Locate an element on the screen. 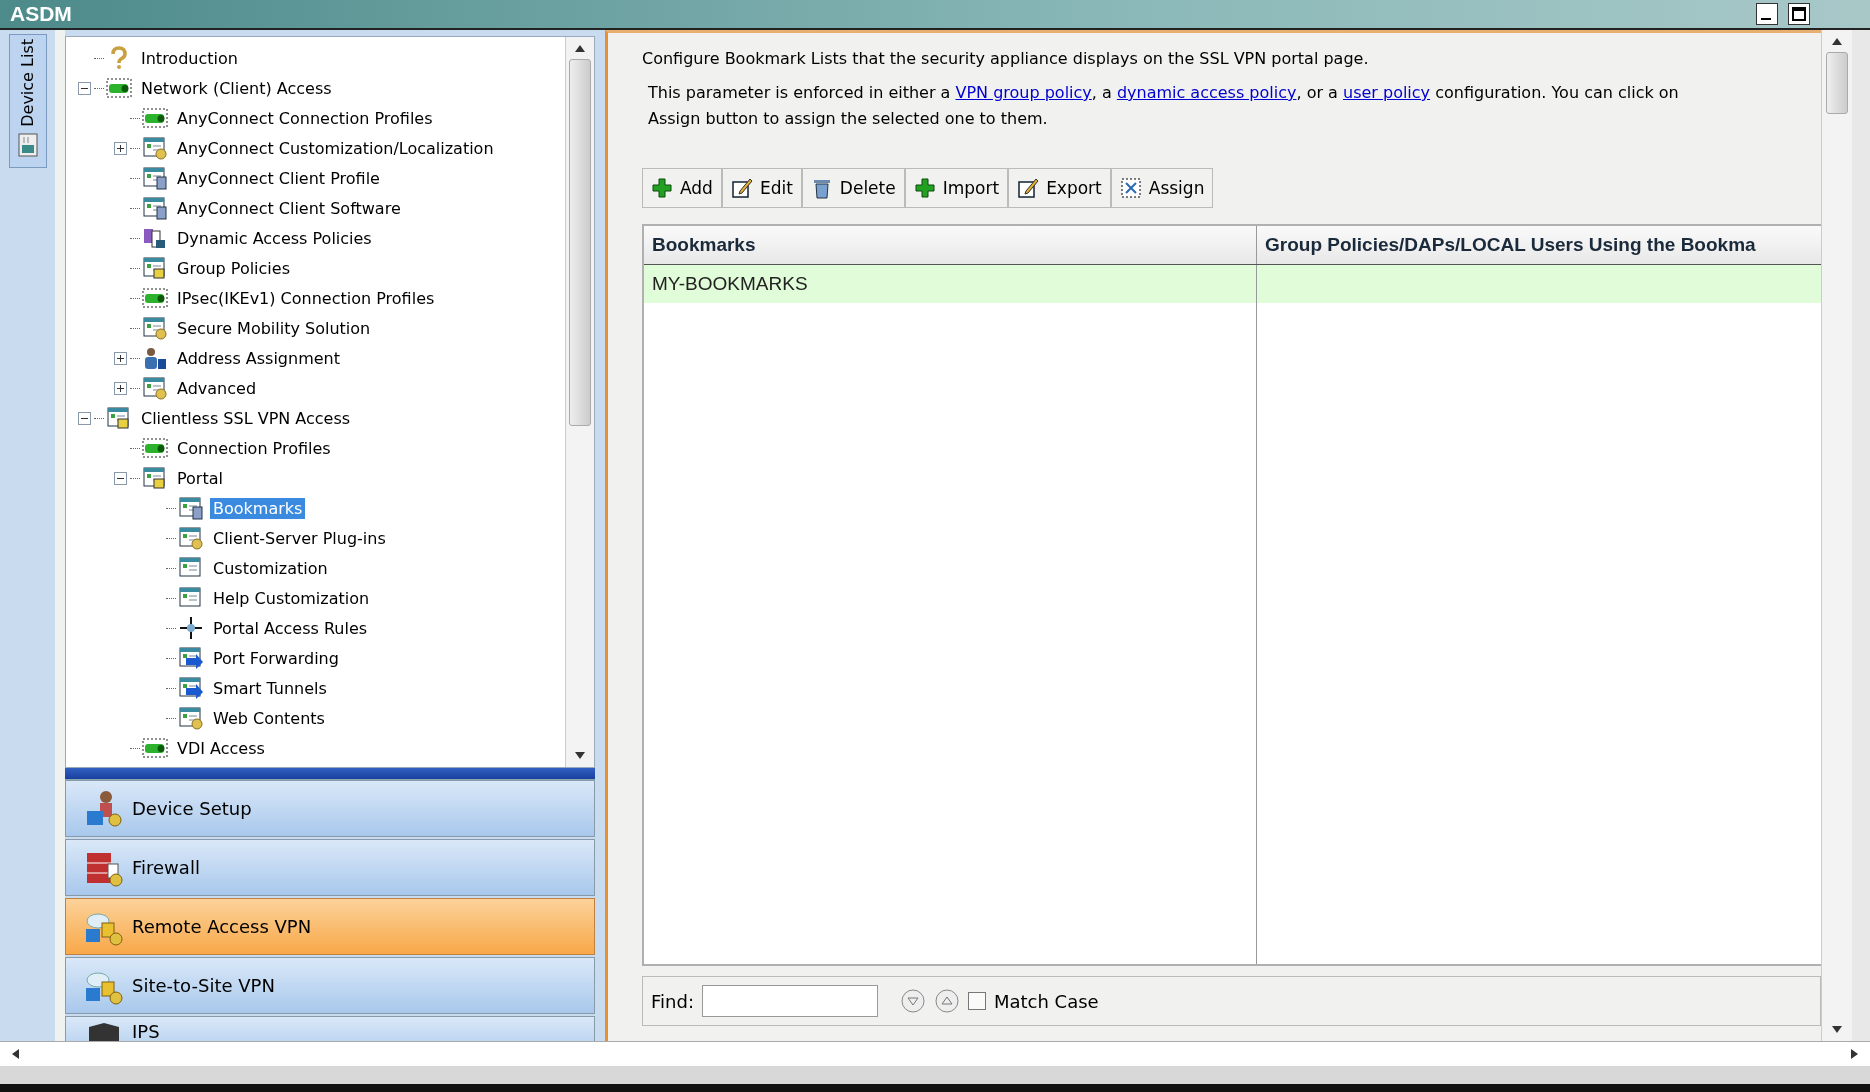  find-previous-icon is located at coordinates (946, 1001).